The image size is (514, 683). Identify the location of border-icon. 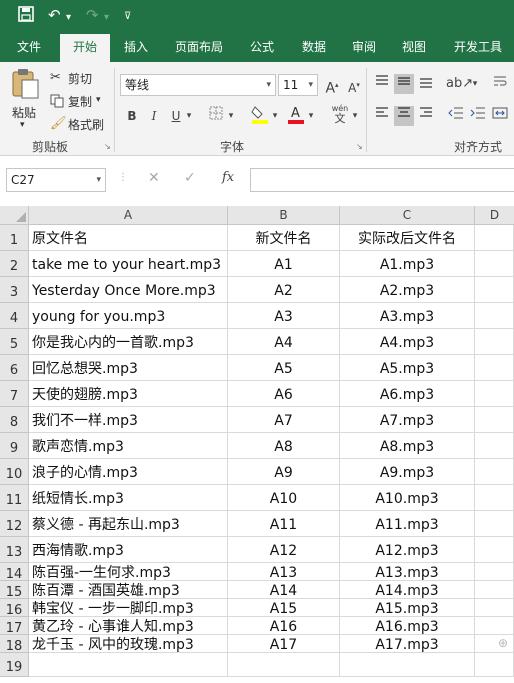
(216, 116).